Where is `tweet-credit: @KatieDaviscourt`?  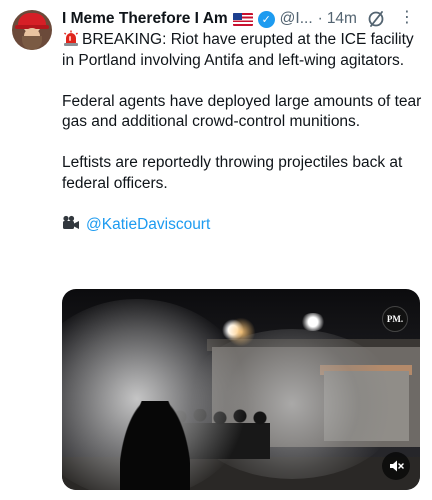
tweet-credit: @KatieDaviscourt is located at coordinates (242, 225).